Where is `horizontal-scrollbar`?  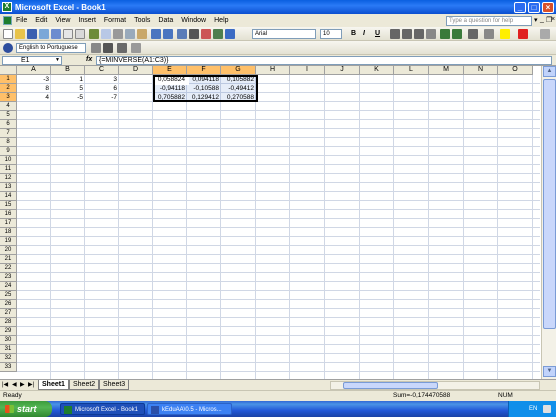
horizontal-scrollbar is located at coordinates (435, 385).